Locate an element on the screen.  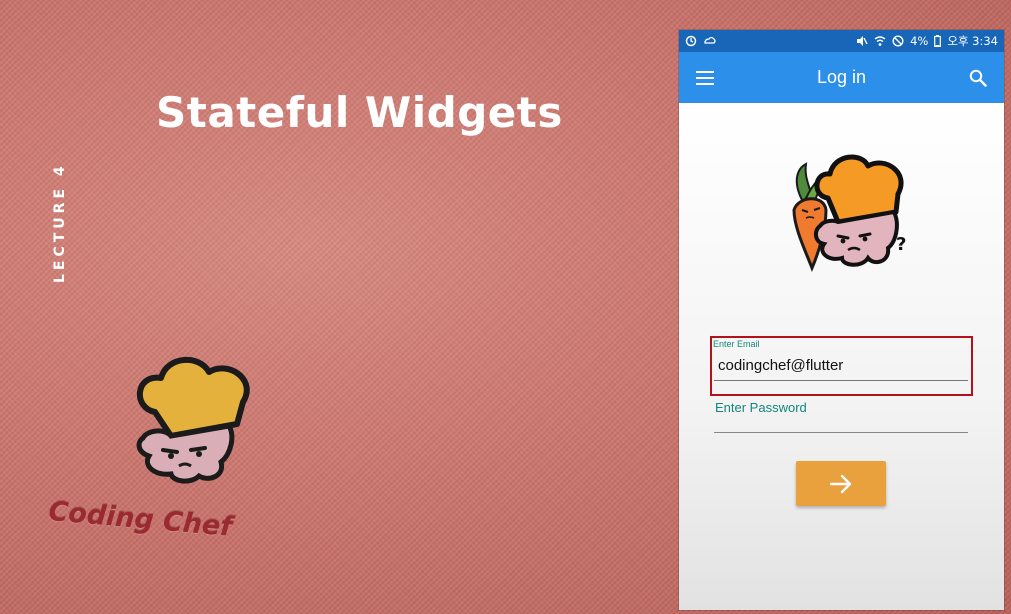
embroidered-chef-logo is located at coordinates (193, 420).